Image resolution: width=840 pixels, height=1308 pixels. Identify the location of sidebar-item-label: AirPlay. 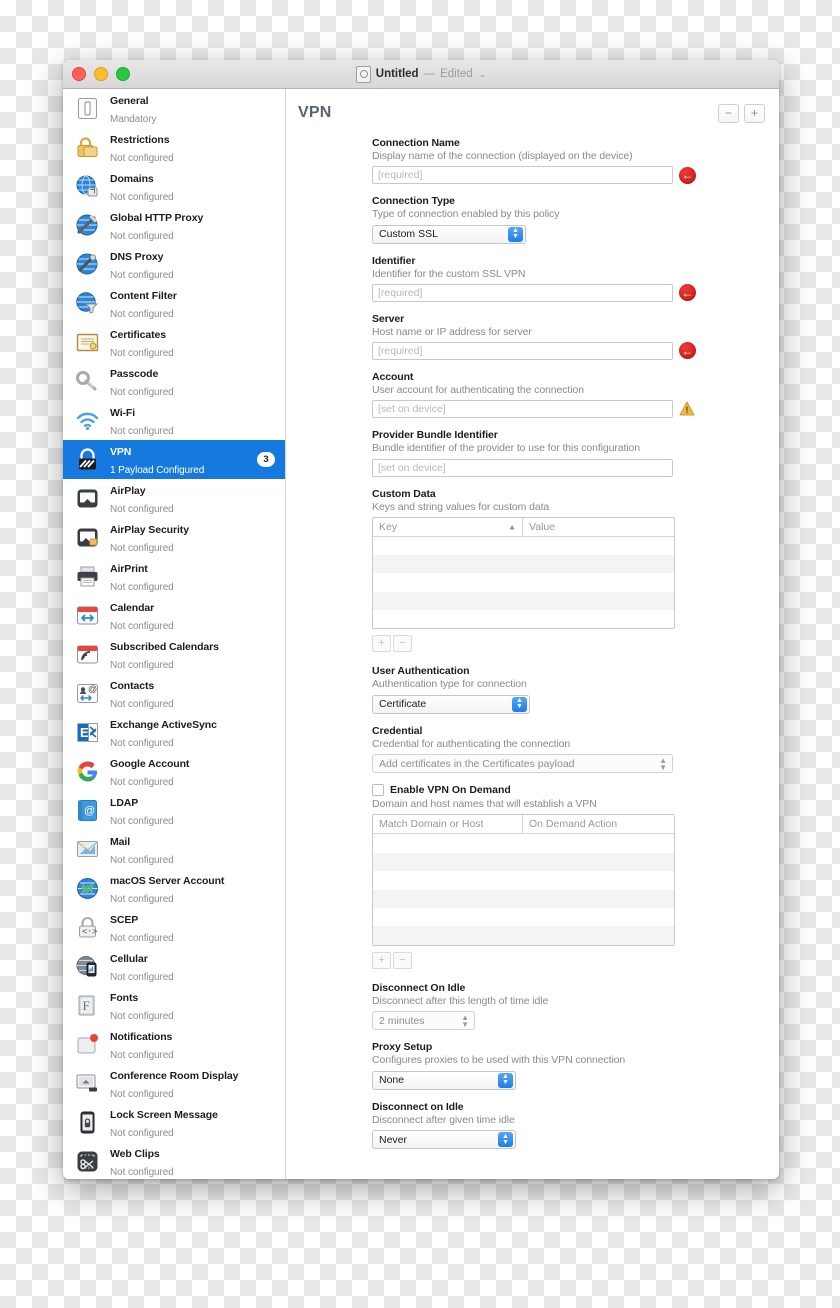
(128, 490).